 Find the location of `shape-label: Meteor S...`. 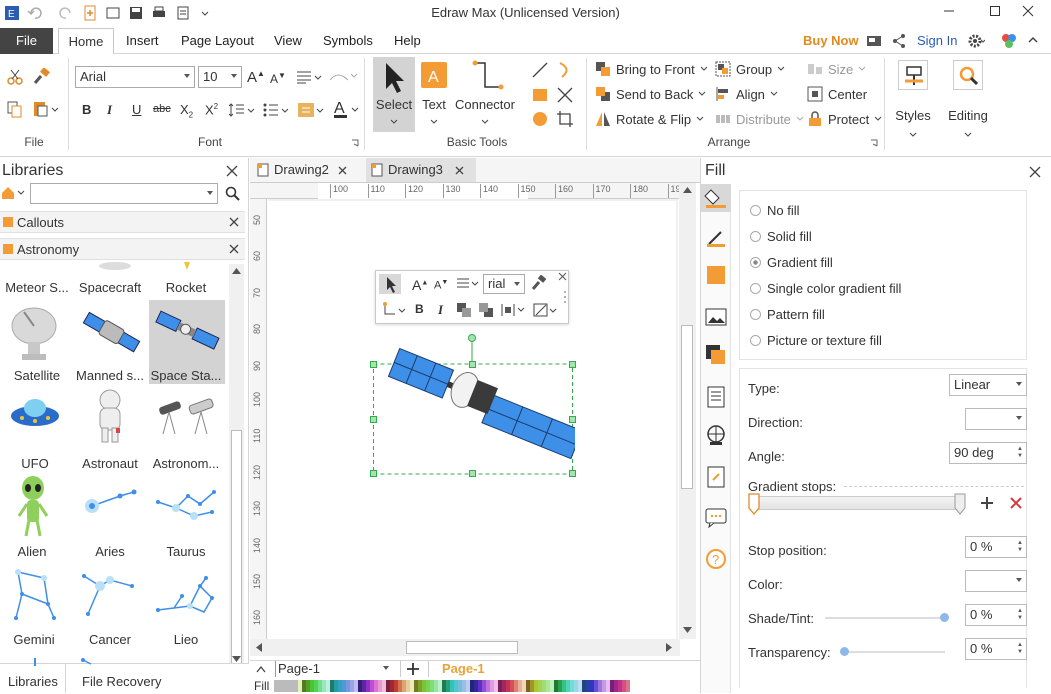

shape-label: Meteor S... is located at coordinates (39, 287).